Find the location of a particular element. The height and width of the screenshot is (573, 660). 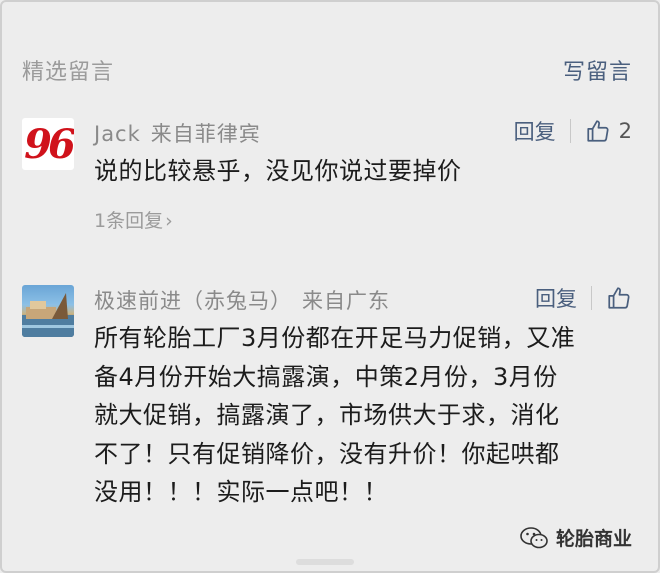

account-watermark: 轮胎商业 is located at coordinates (576, 537).